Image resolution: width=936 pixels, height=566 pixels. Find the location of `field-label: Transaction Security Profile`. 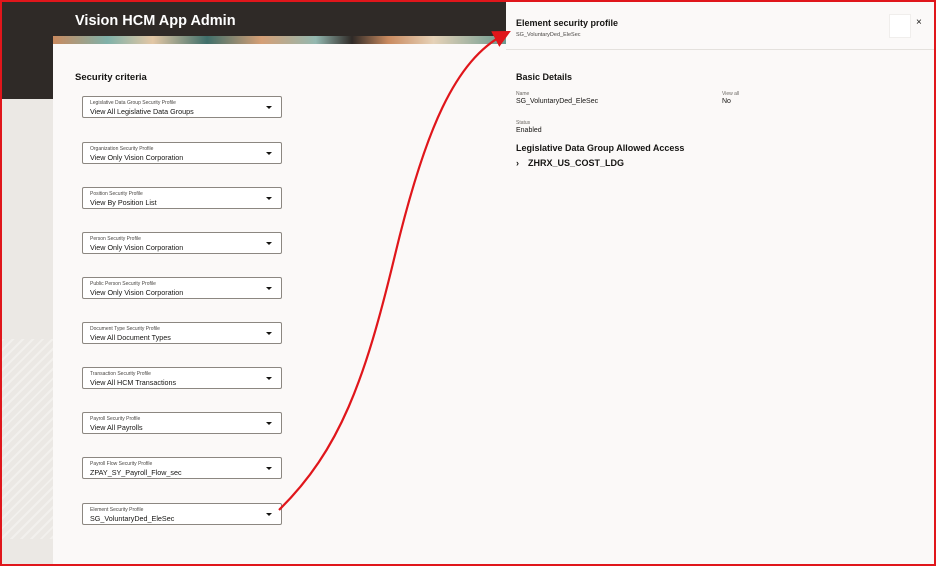

field-label: Transaction Security Profile is located at coordinates (120, 374).